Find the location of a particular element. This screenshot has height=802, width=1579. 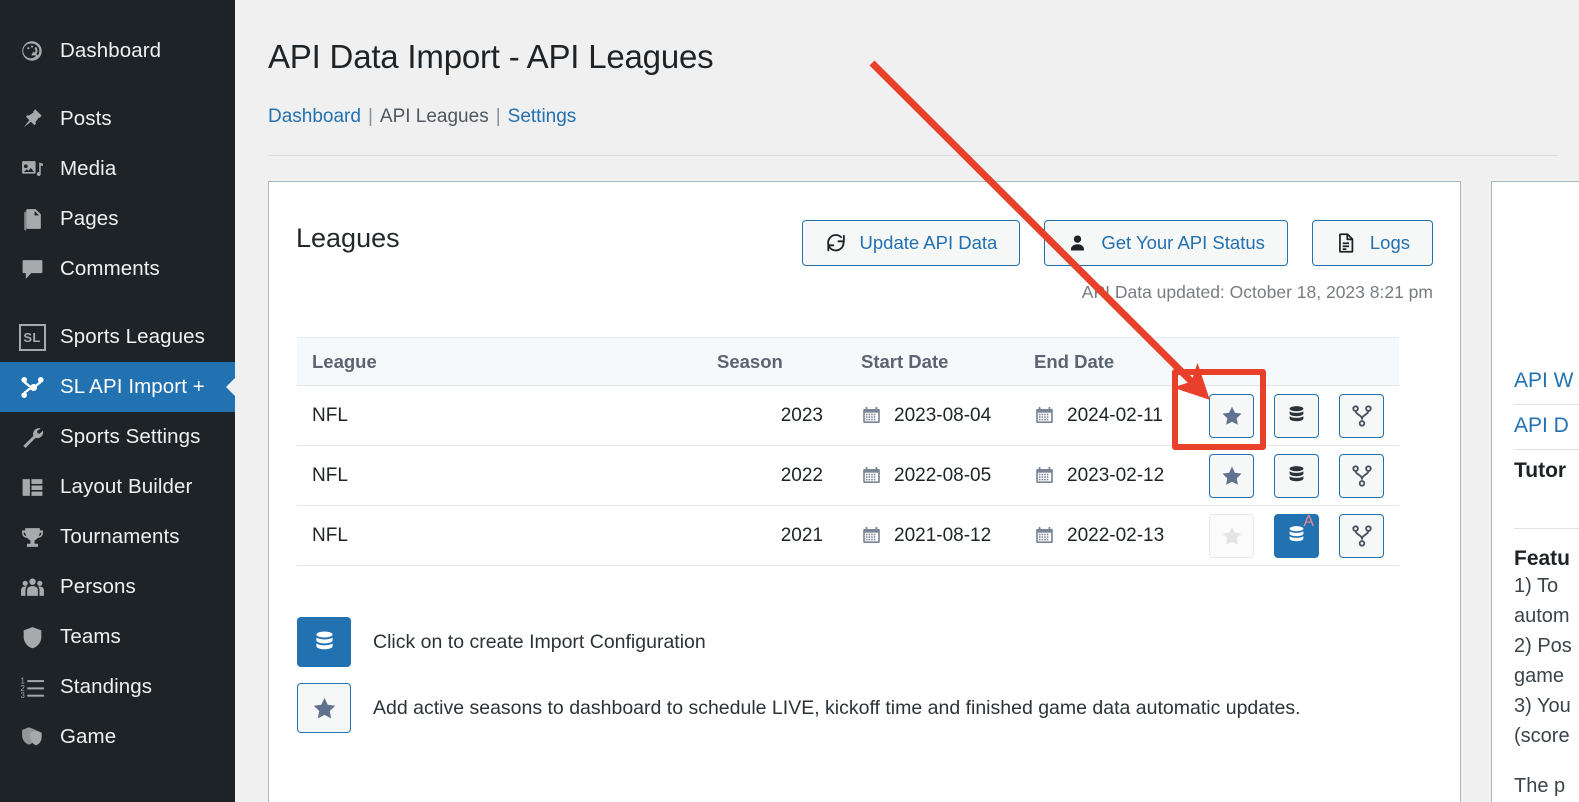

sidebar-item-label: Game is located at coordinates (88, 736).